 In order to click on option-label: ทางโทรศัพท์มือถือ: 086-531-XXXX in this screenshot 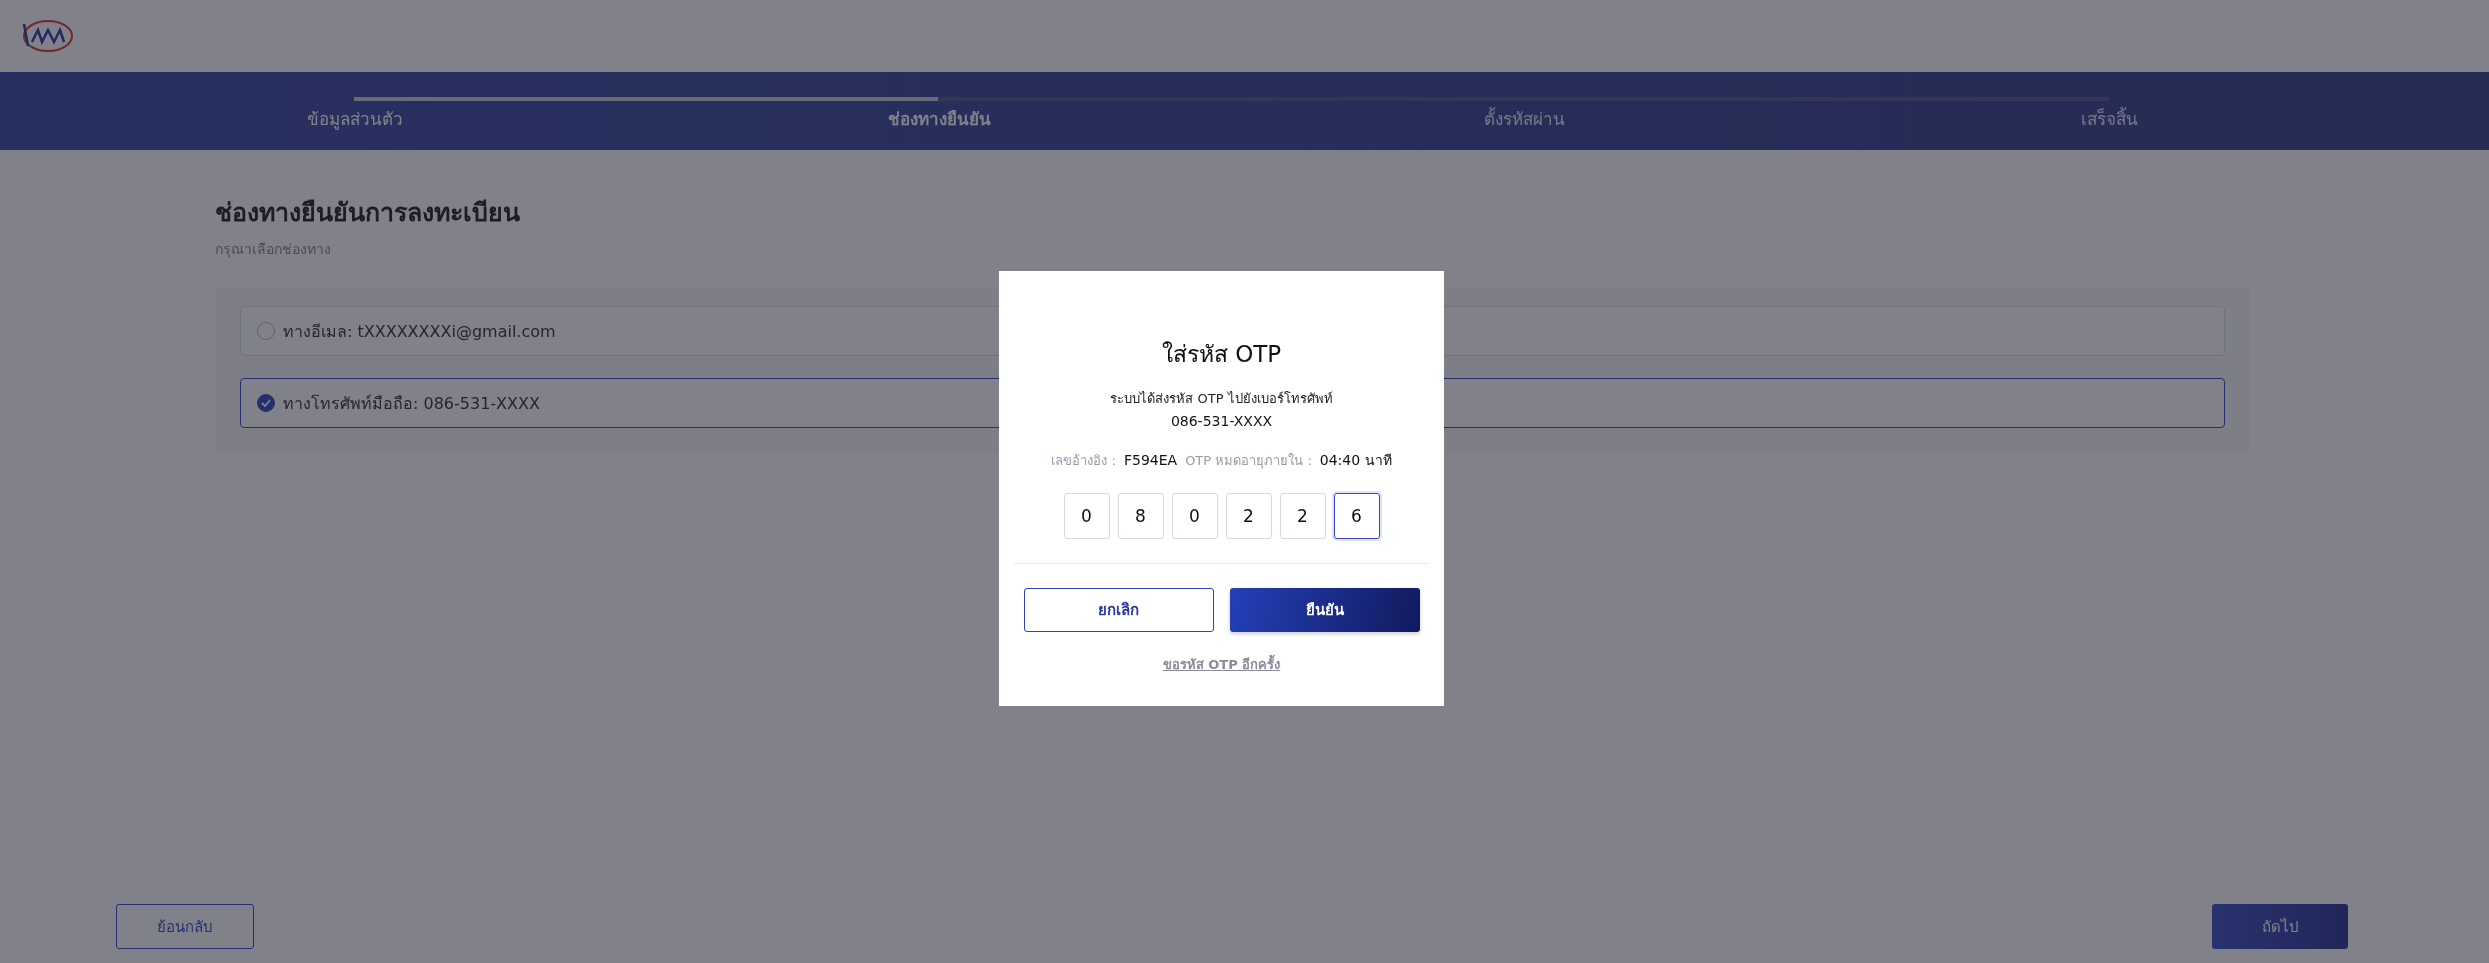, I will do `click(411, 403)`.